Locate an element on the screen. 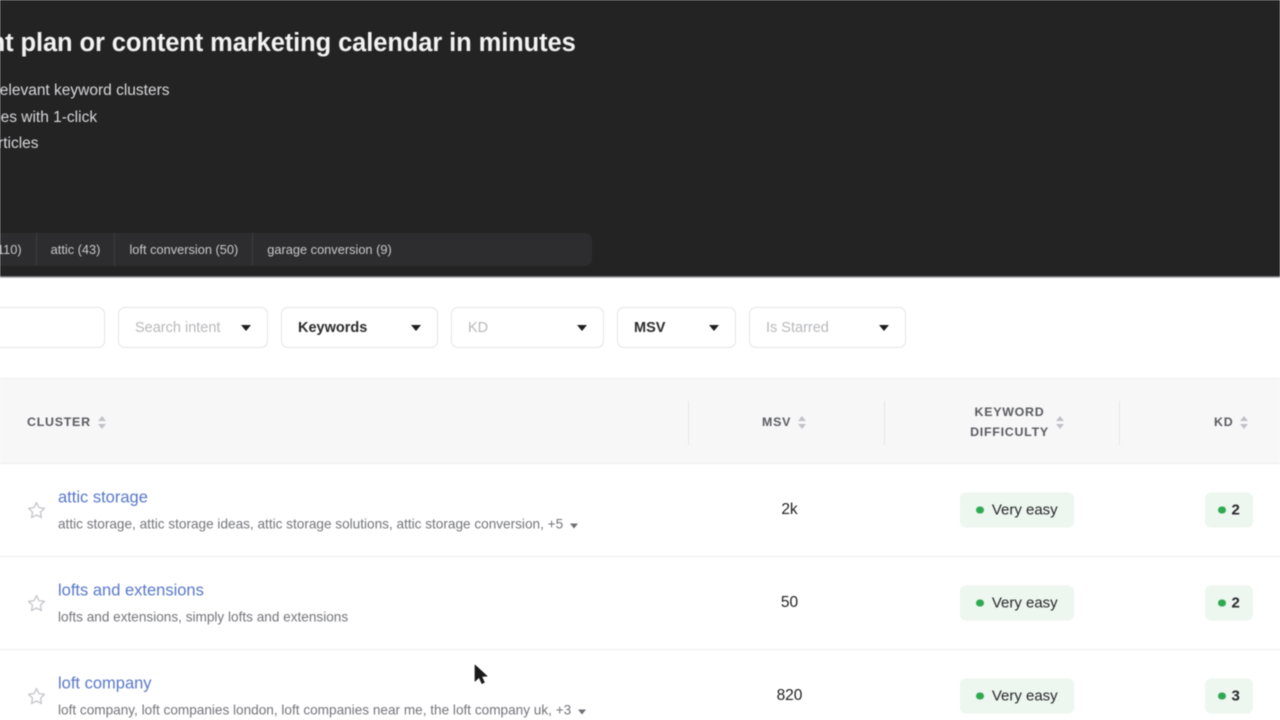 The height and width of the screenshot is (720, 1280). keyword-chip: loft conversion (50) is located at coordinates (184, 249).